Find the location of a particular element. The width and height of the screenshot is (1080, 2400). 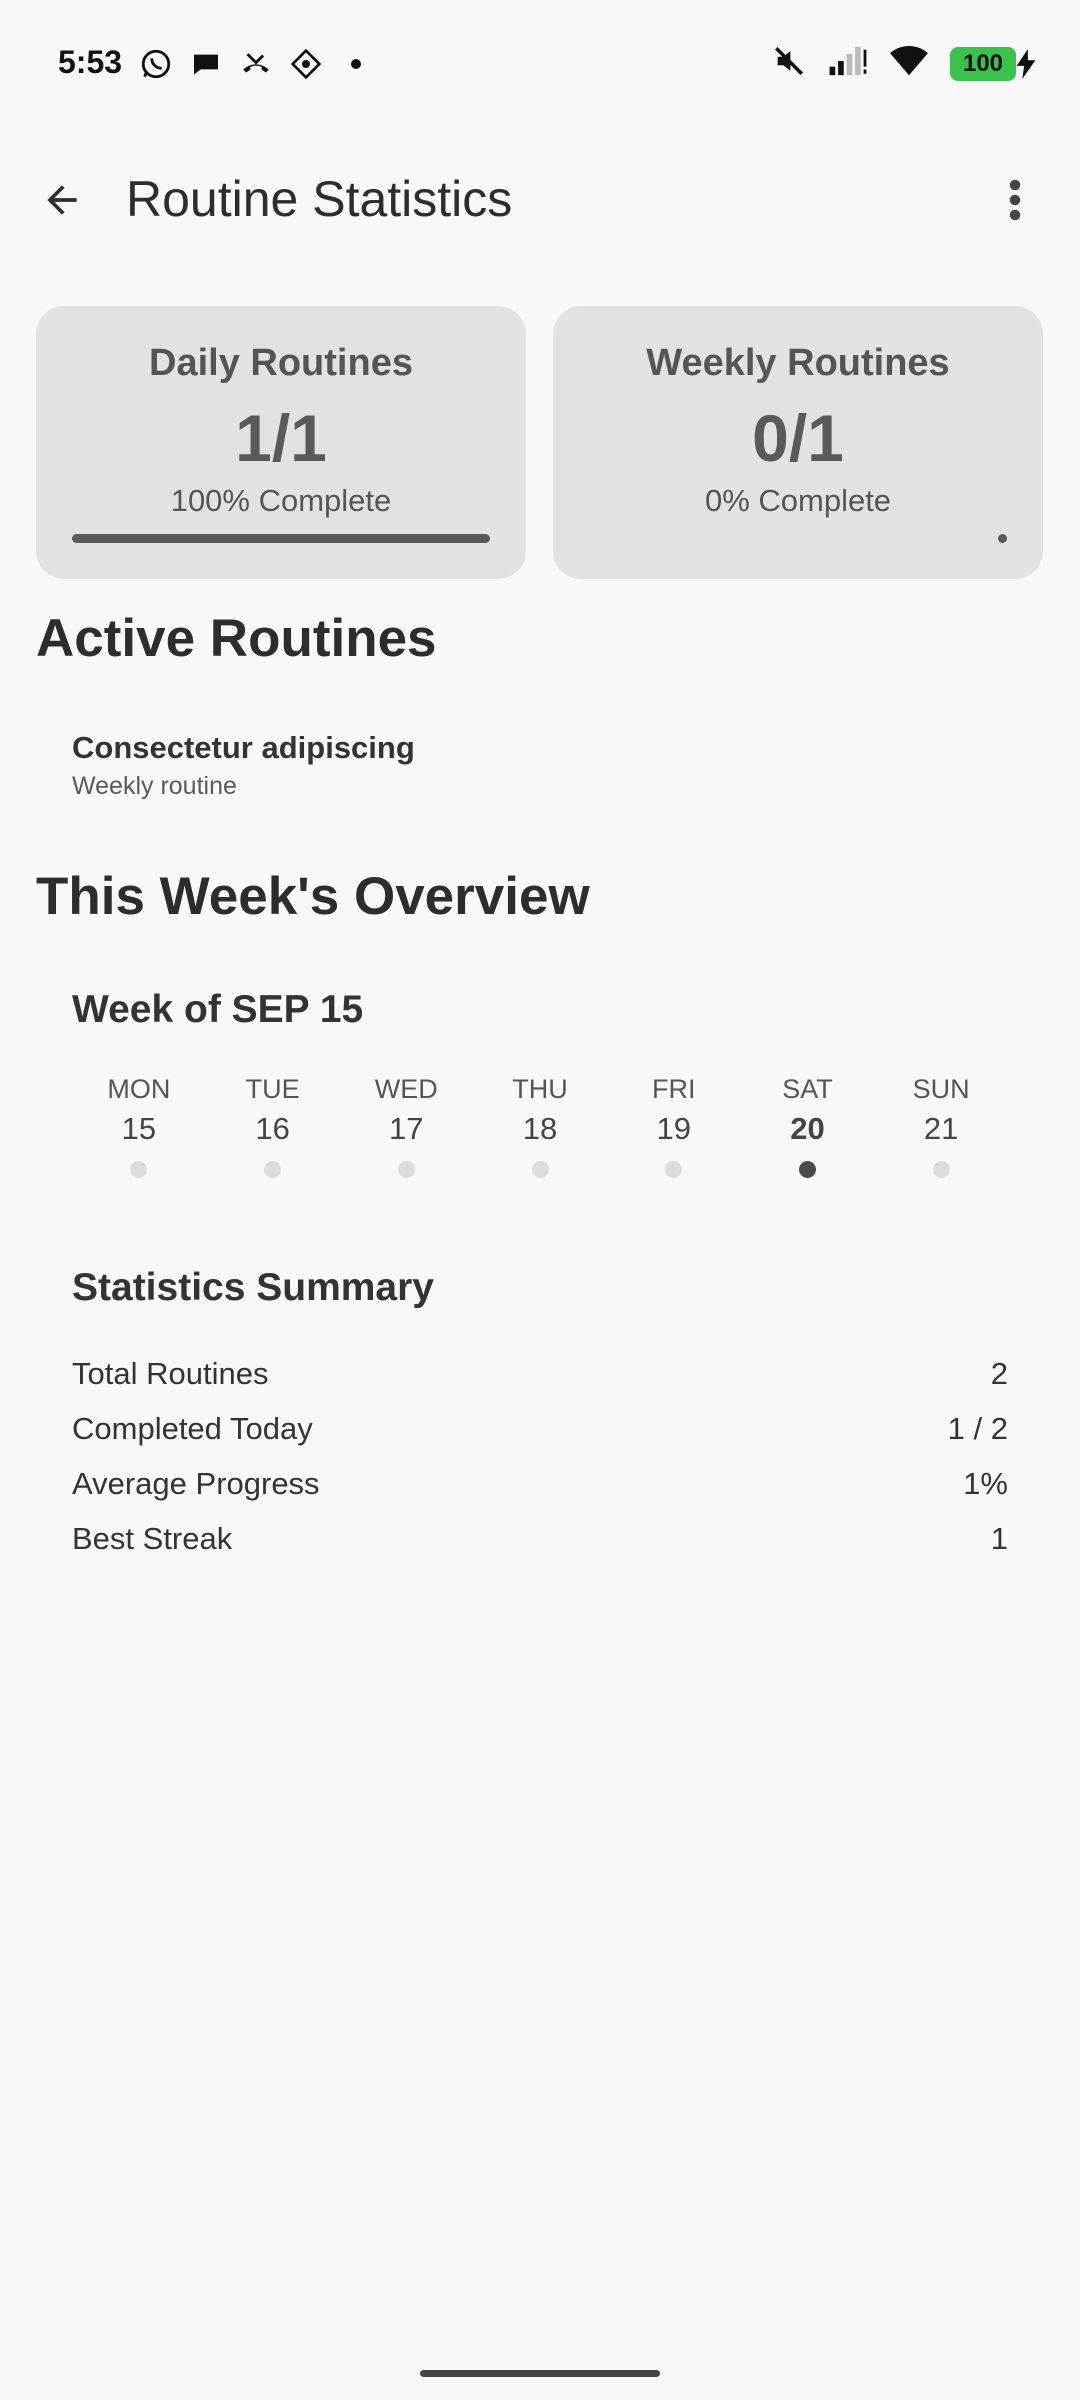

card-title: Daily Routines is located at coordinates (281, 363).